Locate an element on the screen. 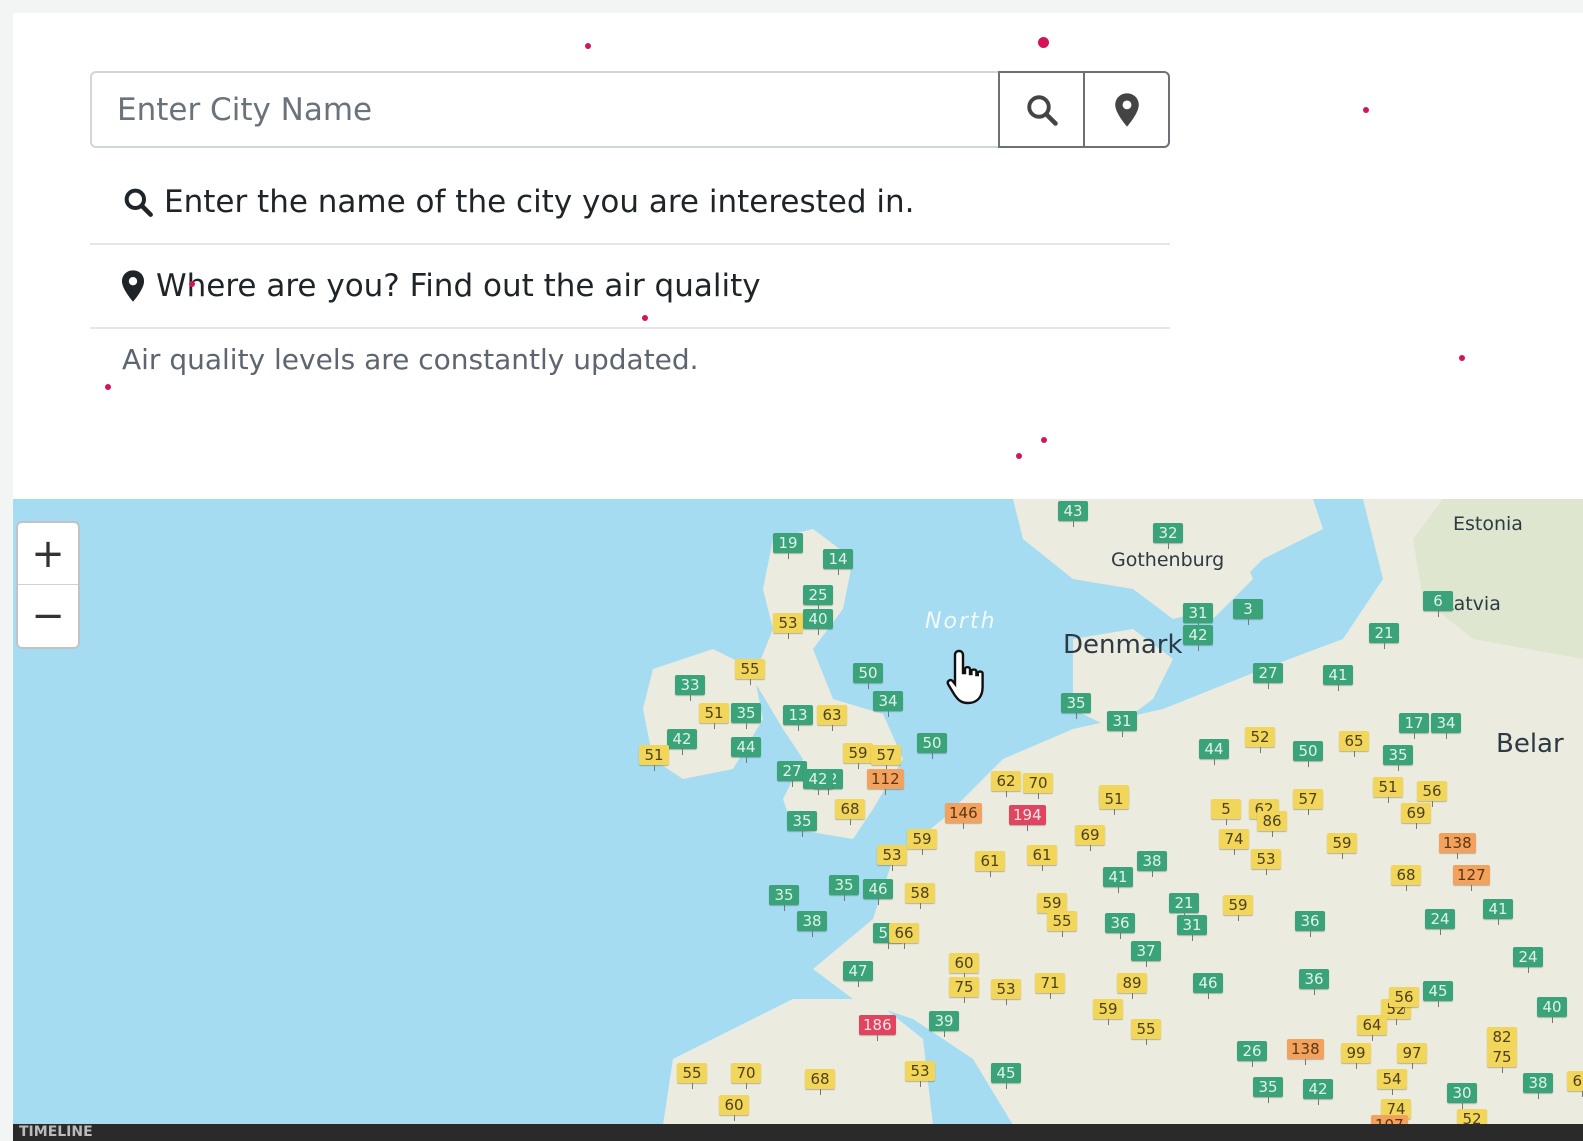 Image resolution: width=1583 pixels, height=1141 pixels. aqi-marker: 58 is located at coordinates (920, 896).